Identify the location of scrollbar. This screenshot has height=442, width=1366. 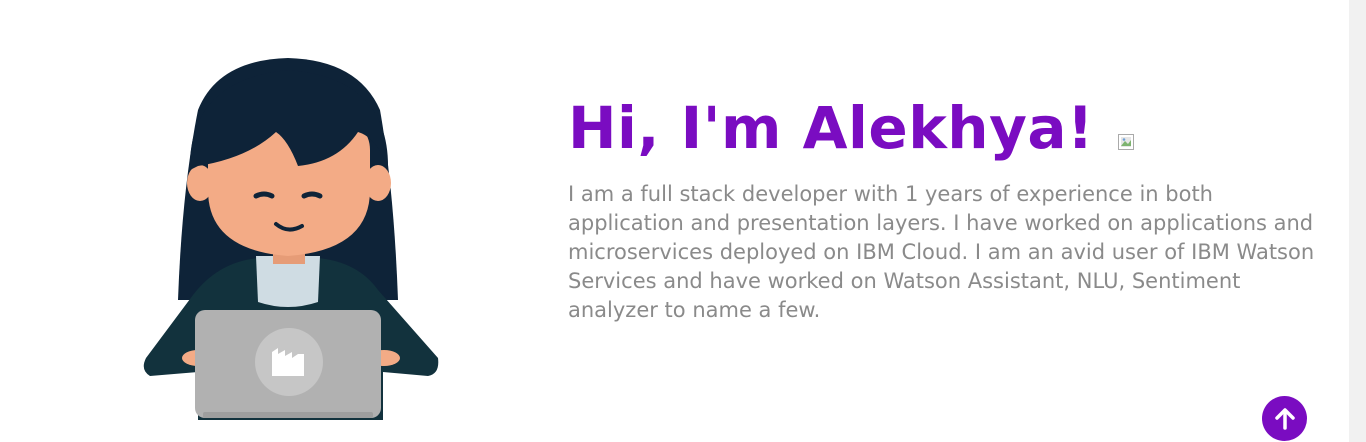
(1357, 221).